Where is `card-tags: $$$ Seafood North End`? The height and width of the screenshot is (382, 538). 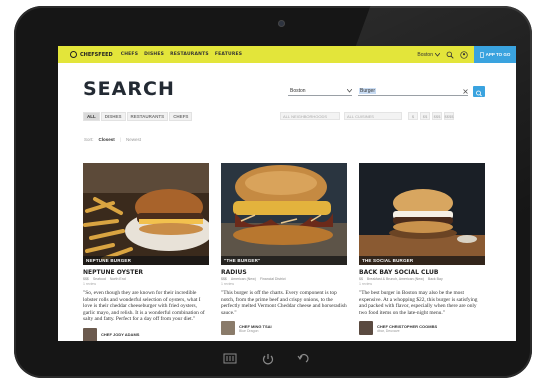
card-tags: $$$ Seafood North End is located at coordinates (146, 279).